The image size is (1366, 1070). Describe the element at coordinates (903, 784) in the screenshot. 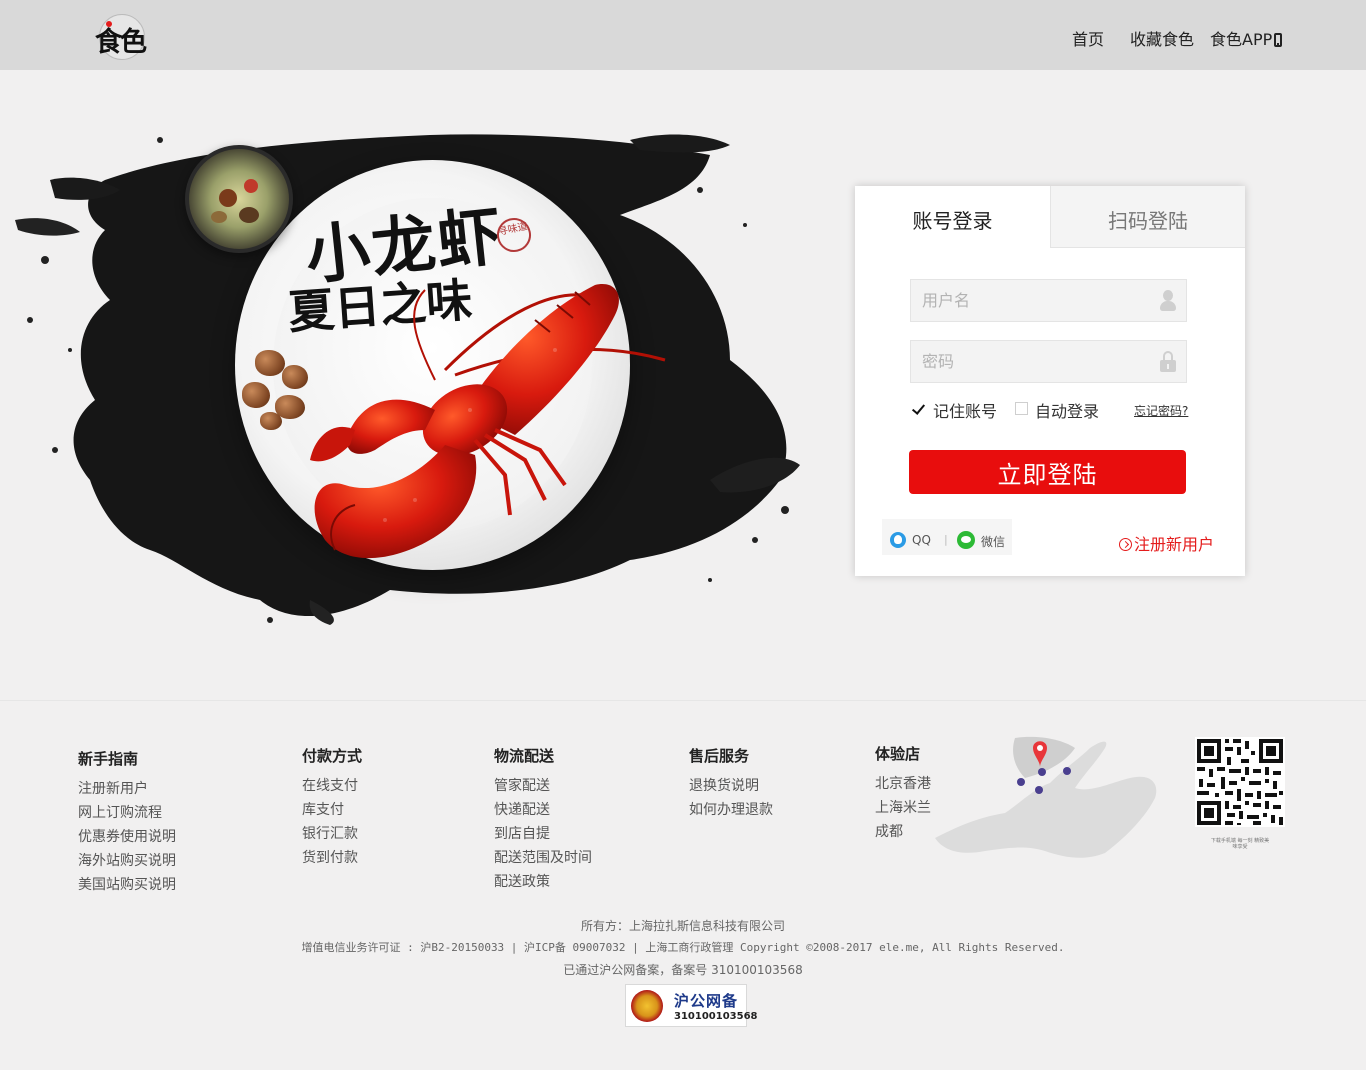

I see `footer-link: 北京香港` at that location.